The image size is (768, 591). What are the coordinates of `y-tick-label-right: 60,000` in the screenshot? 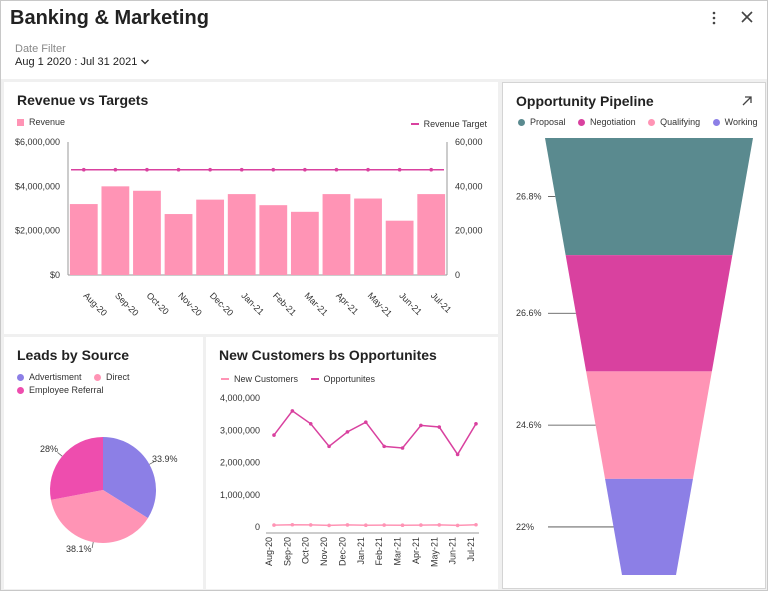 It's located at (469, 142).